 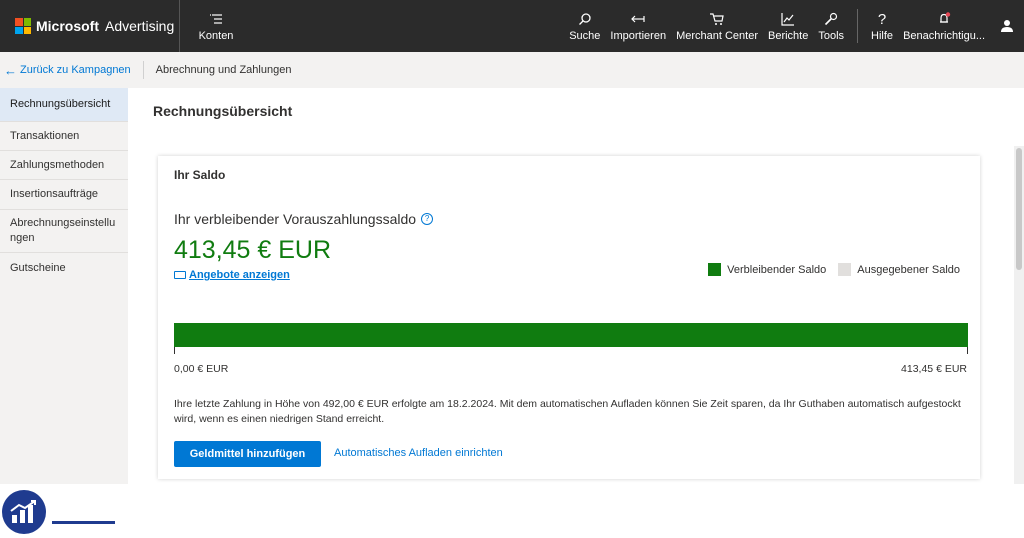 What do you see at coordinates (174, 350) in the screenshot?
I see `bar-tick-start` at bounding box center [174, 350].